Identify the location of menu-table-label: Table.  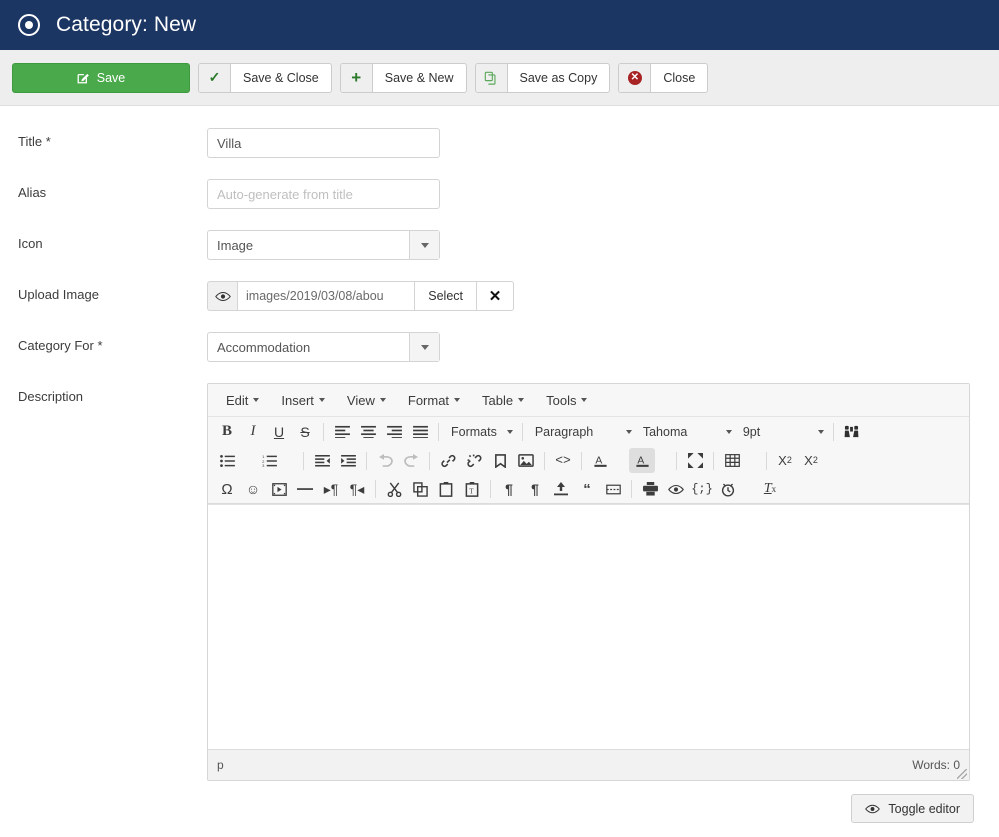
(498, 400).